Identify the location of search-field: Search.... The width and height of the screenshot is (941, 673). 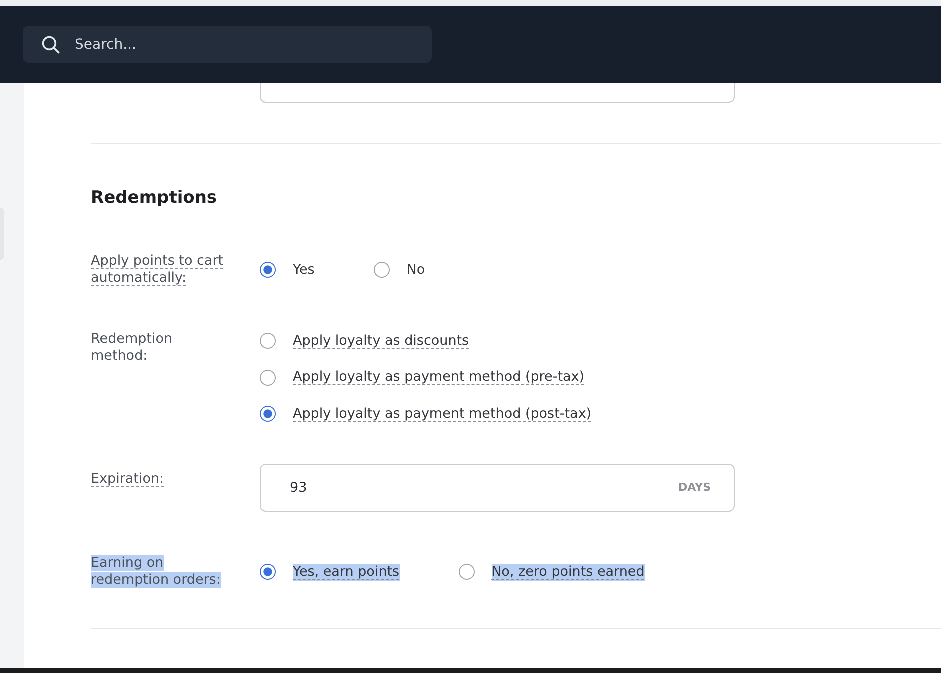
(227, 44).